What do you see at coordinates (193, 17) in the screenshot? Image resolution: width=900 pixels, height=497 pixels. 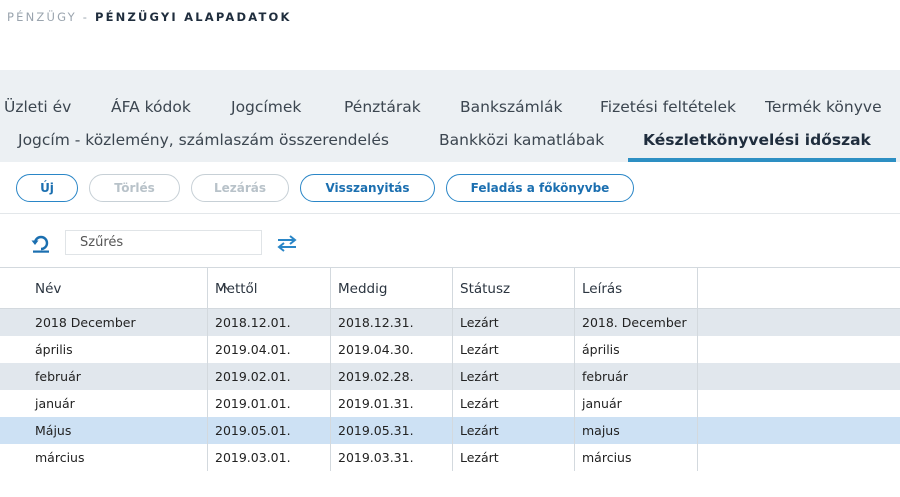 I see `breadcrumb-current: PÉNZÜGYI ALAPADATOK` at bounding box center [193, 17].